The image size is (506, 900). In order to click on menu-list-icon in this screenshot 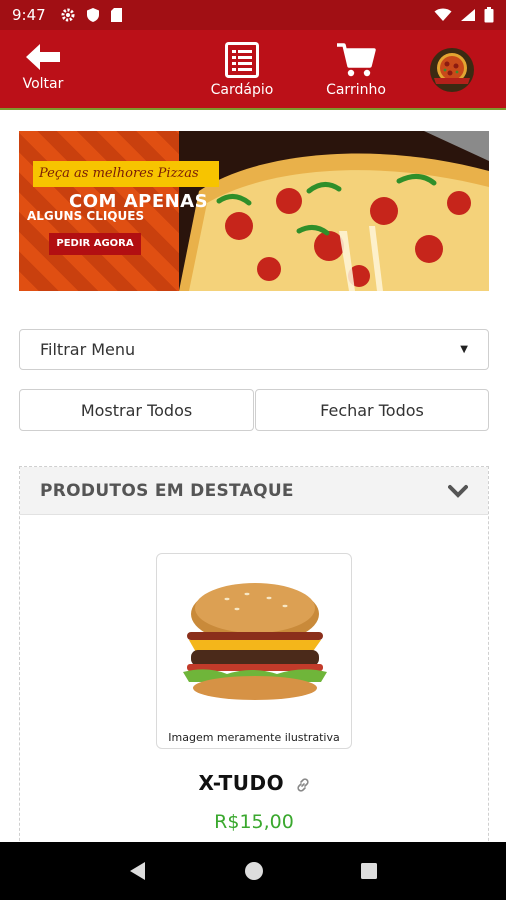, I will do `click(242, 60)`.